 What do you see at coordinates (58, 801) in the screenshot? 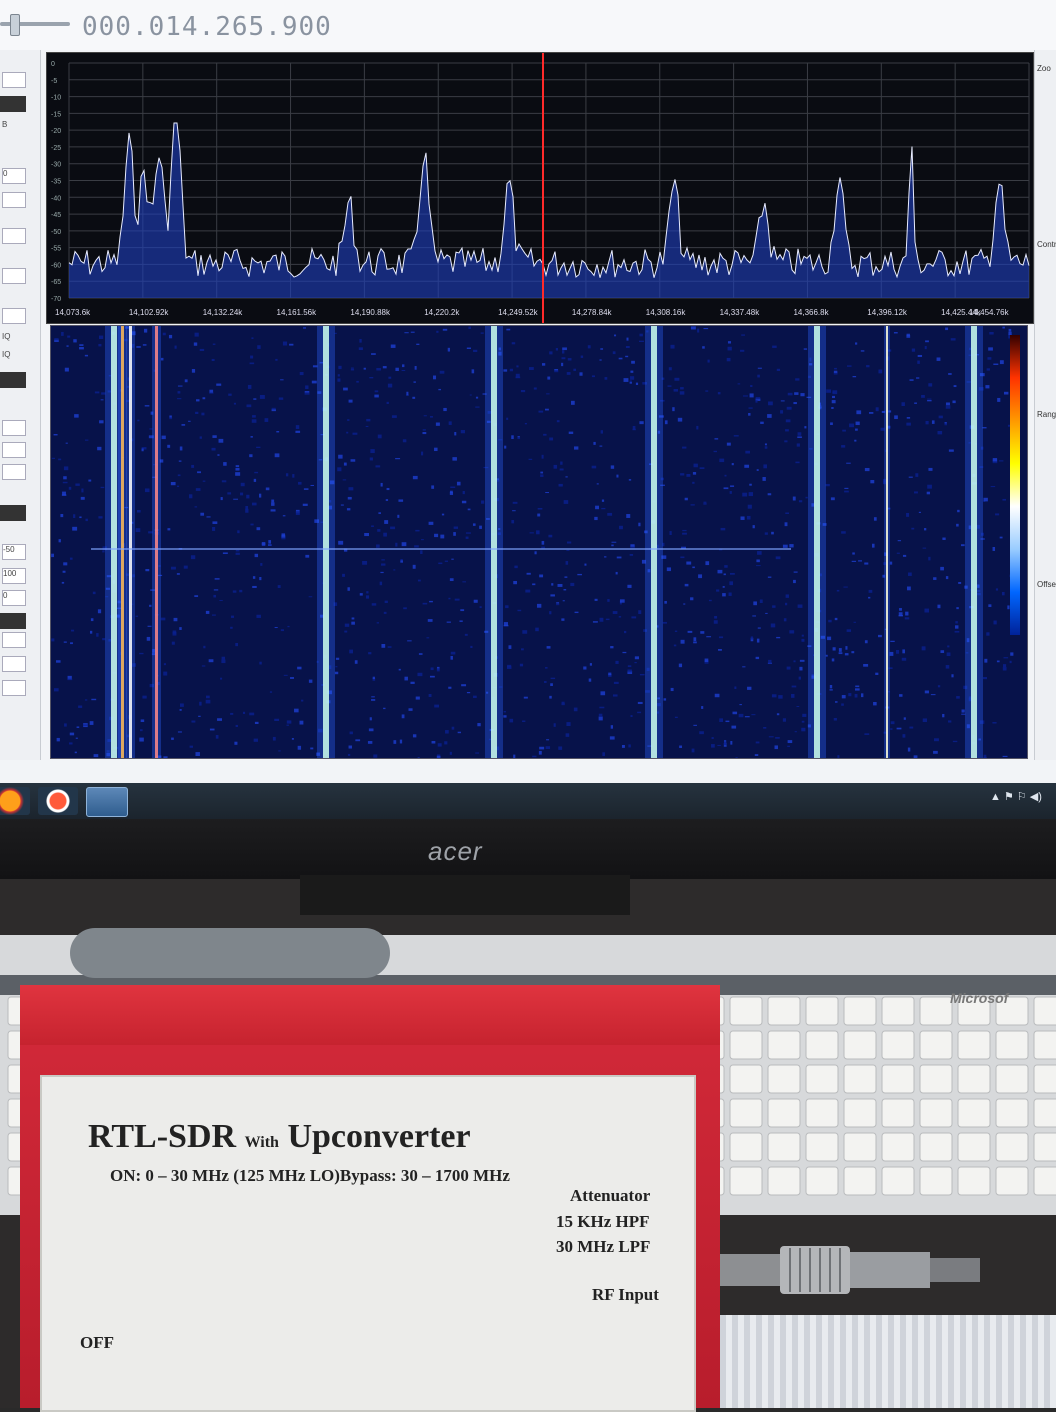
I see `media-player-icon` at bounding box center [58, 801].